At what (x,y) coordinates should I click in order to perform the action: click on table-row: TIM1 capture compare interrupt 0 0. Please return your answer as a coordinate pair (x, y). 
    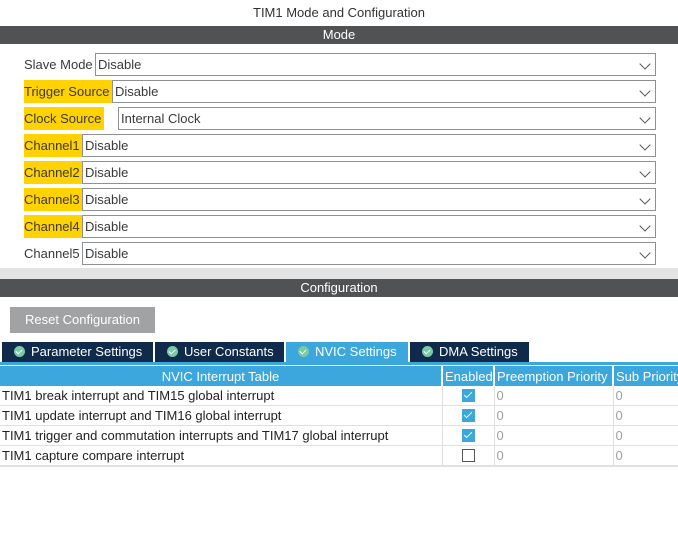
    Looking at the image, I should click on (339, 455).